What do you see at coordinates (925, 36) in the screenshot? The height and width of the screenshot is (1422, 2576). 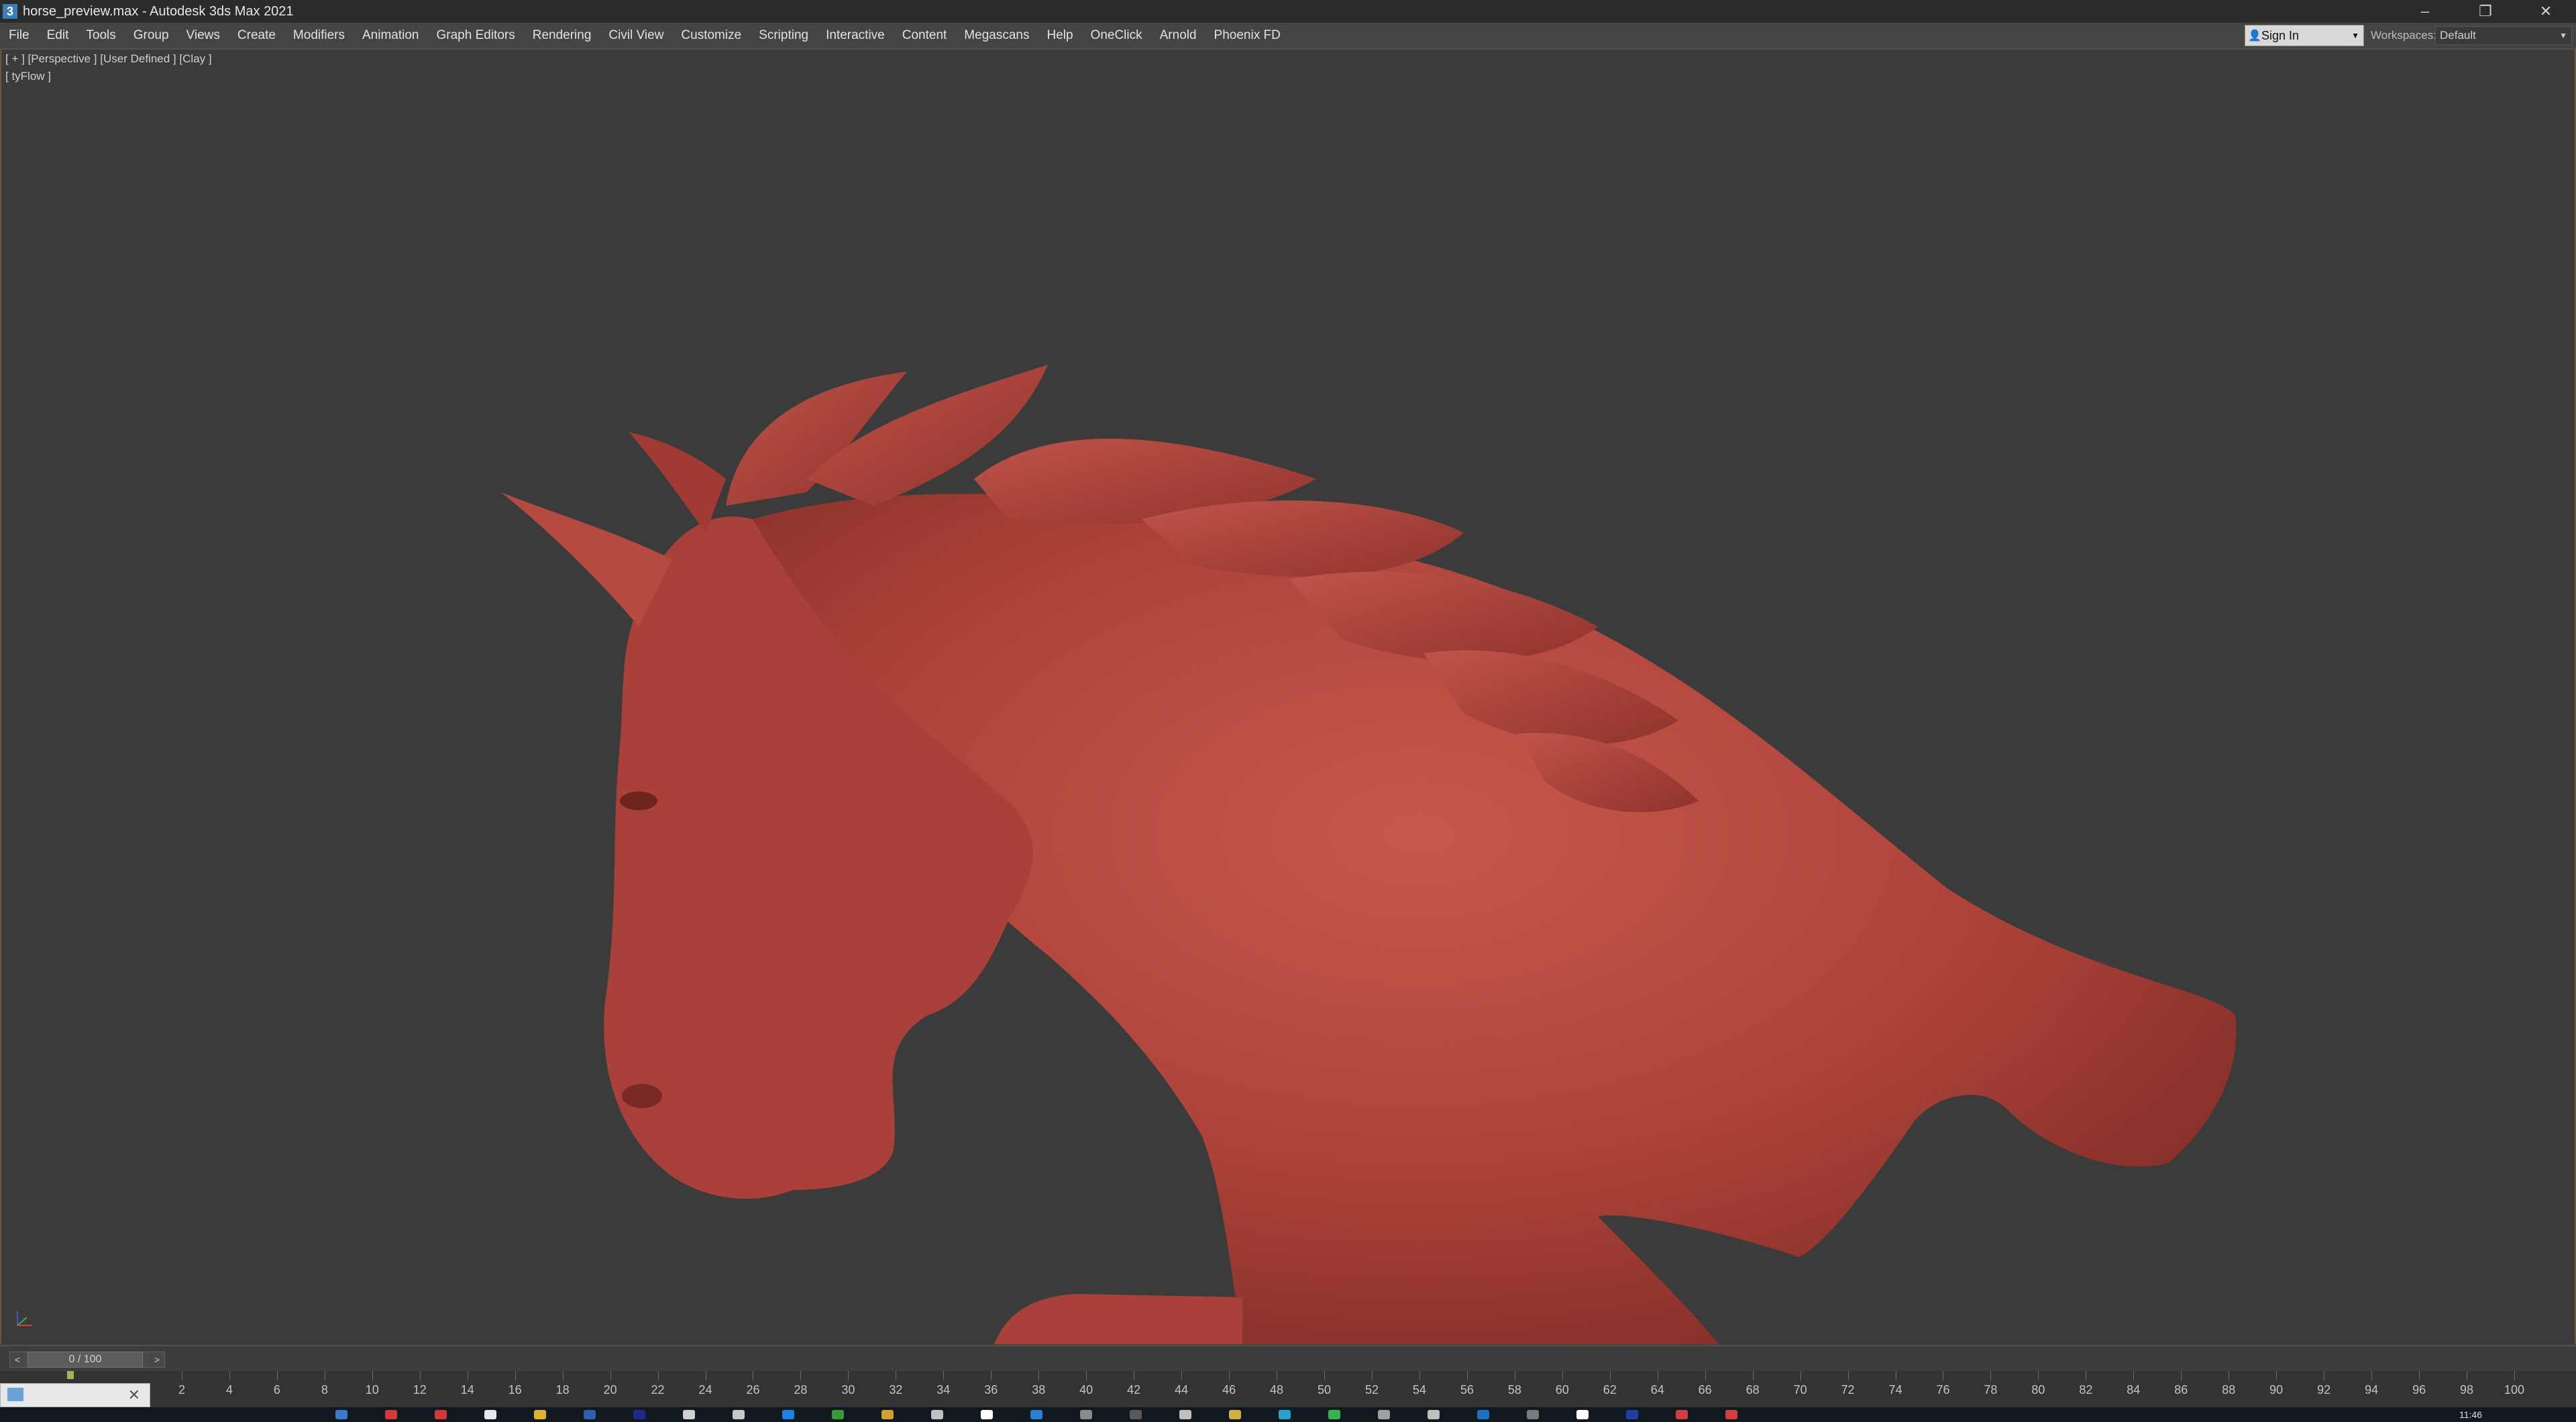 I see `menu-content: Content` at bounding box center [925, 36].